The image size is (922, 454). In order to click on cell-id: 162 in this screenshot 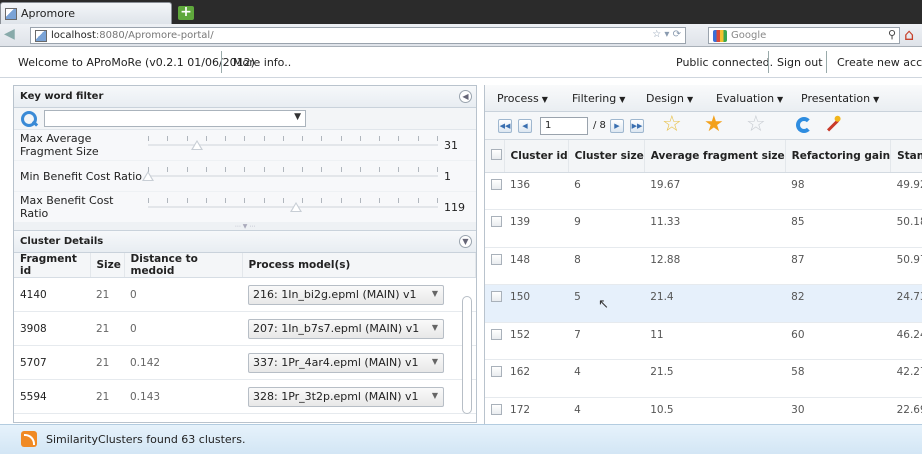, I will do `click(536, 378)`.